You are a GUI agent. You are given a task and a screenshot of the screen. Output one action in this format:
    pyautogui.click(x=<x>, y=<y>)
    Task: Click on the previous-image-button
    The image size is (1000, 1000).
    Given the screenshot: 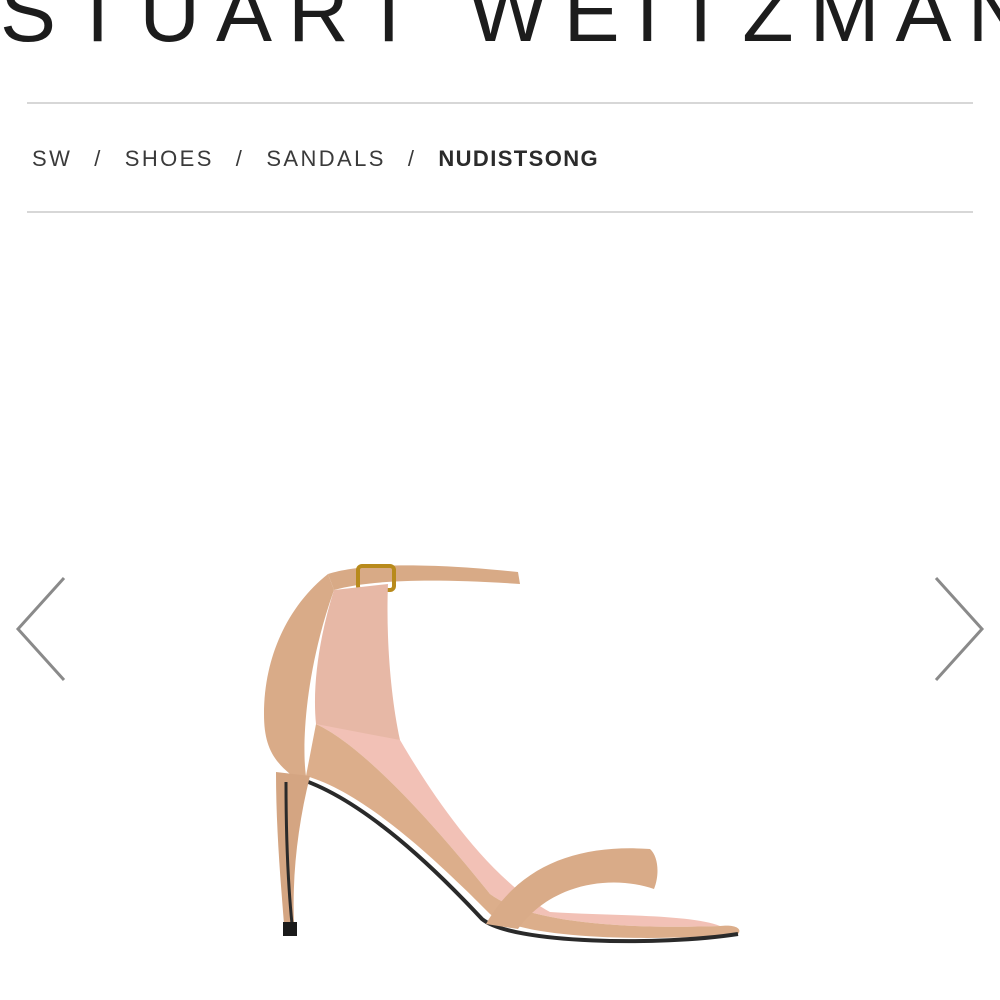 What is the action you would take?
    pyautogui.click(x=42, y=629)
    